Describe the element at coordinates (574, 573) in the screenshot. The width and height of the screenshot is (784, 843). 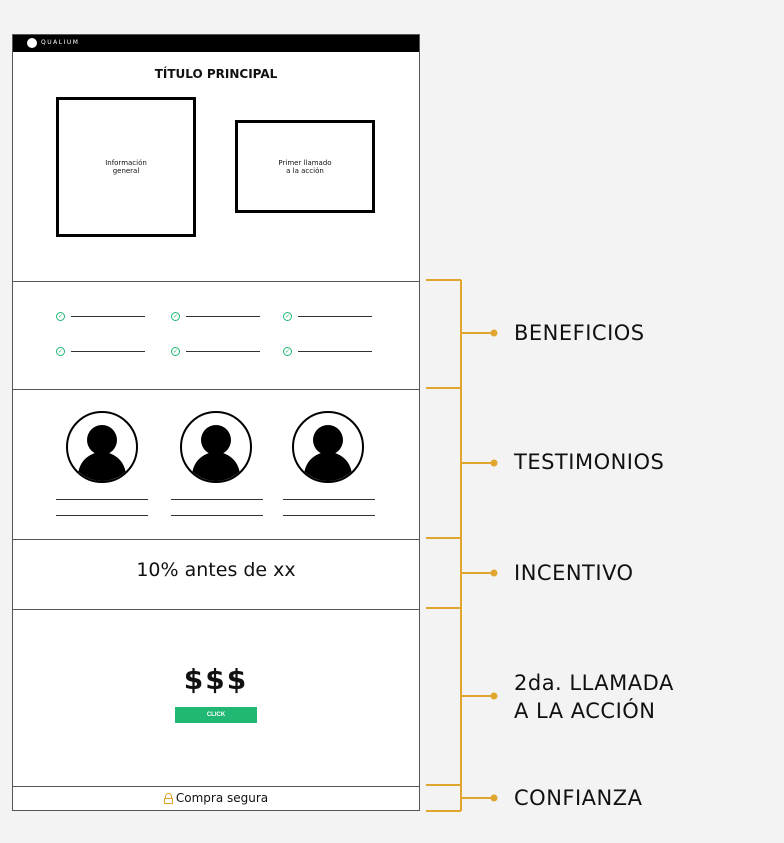
I see `label-incentivo: INCENTIVO` at that location.